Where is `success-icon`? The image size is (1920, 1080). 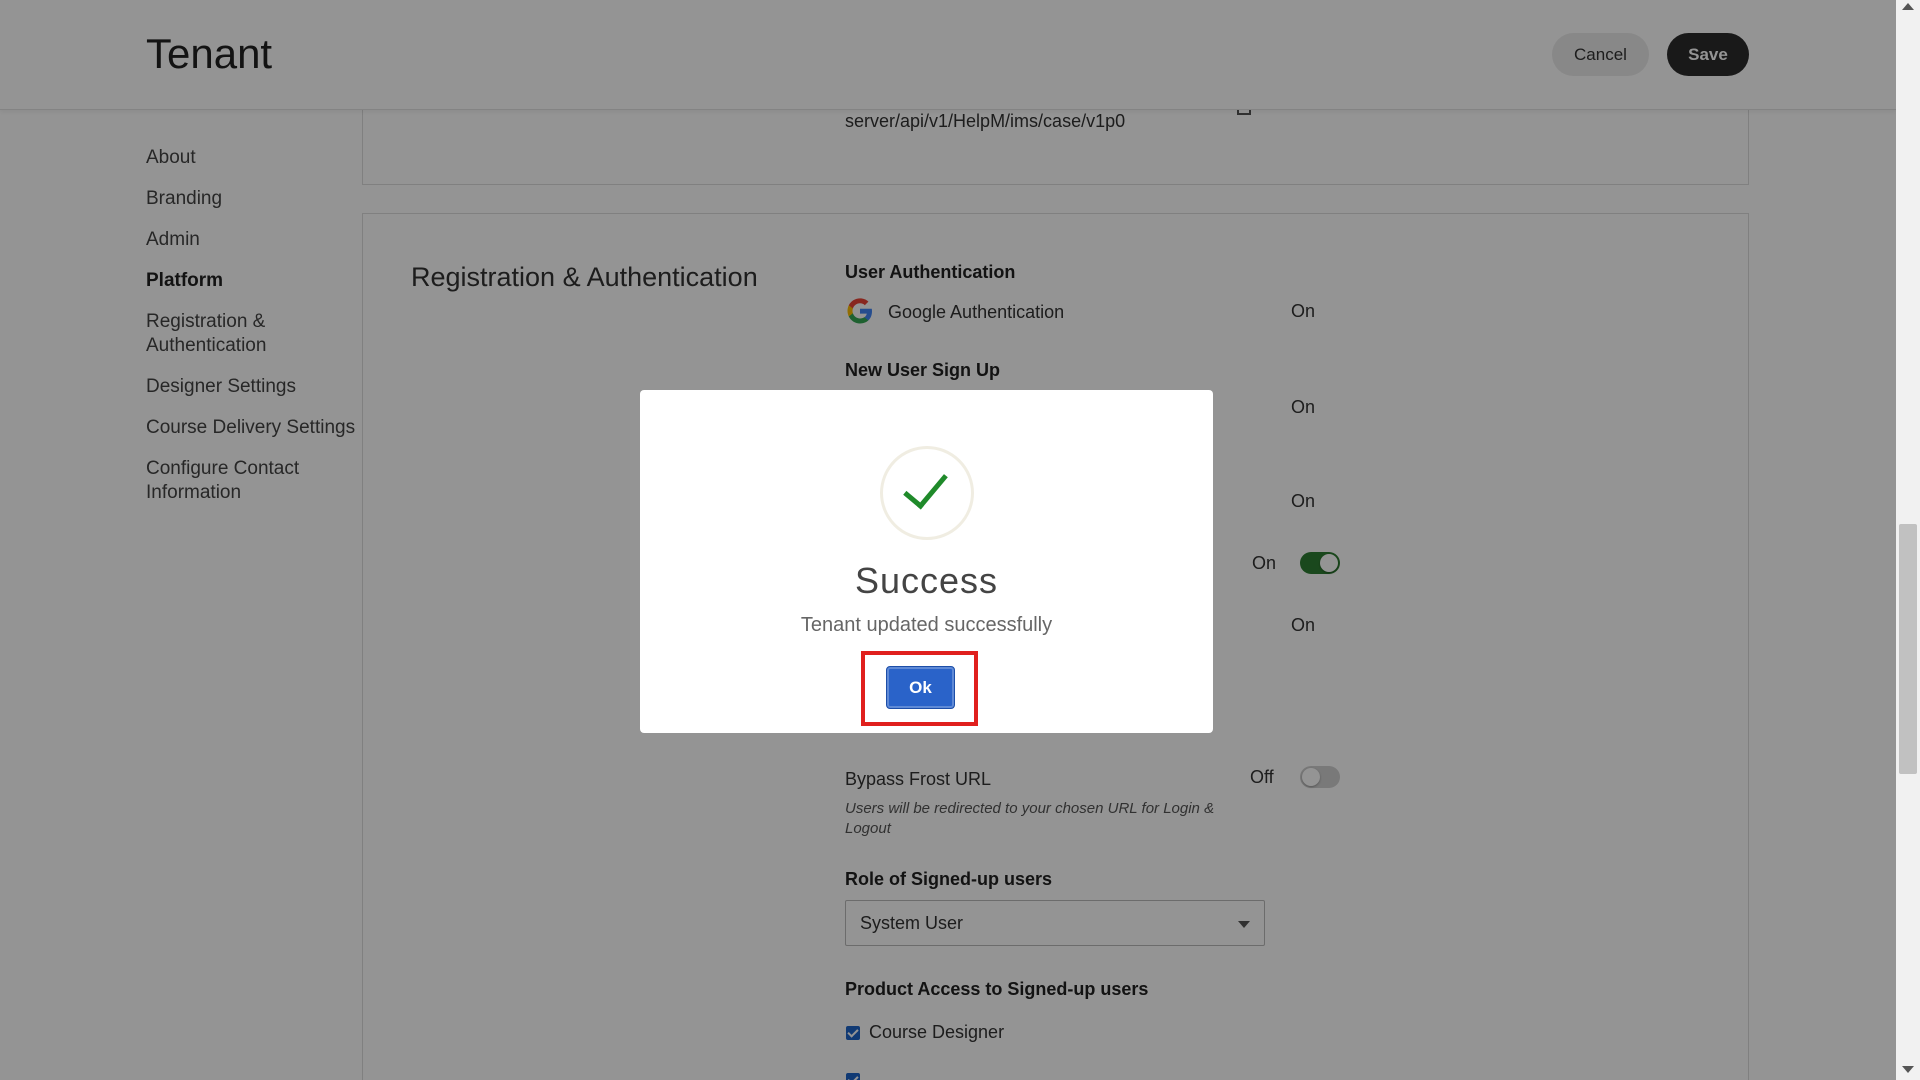 success-icon is located at coordinates (927, 493).